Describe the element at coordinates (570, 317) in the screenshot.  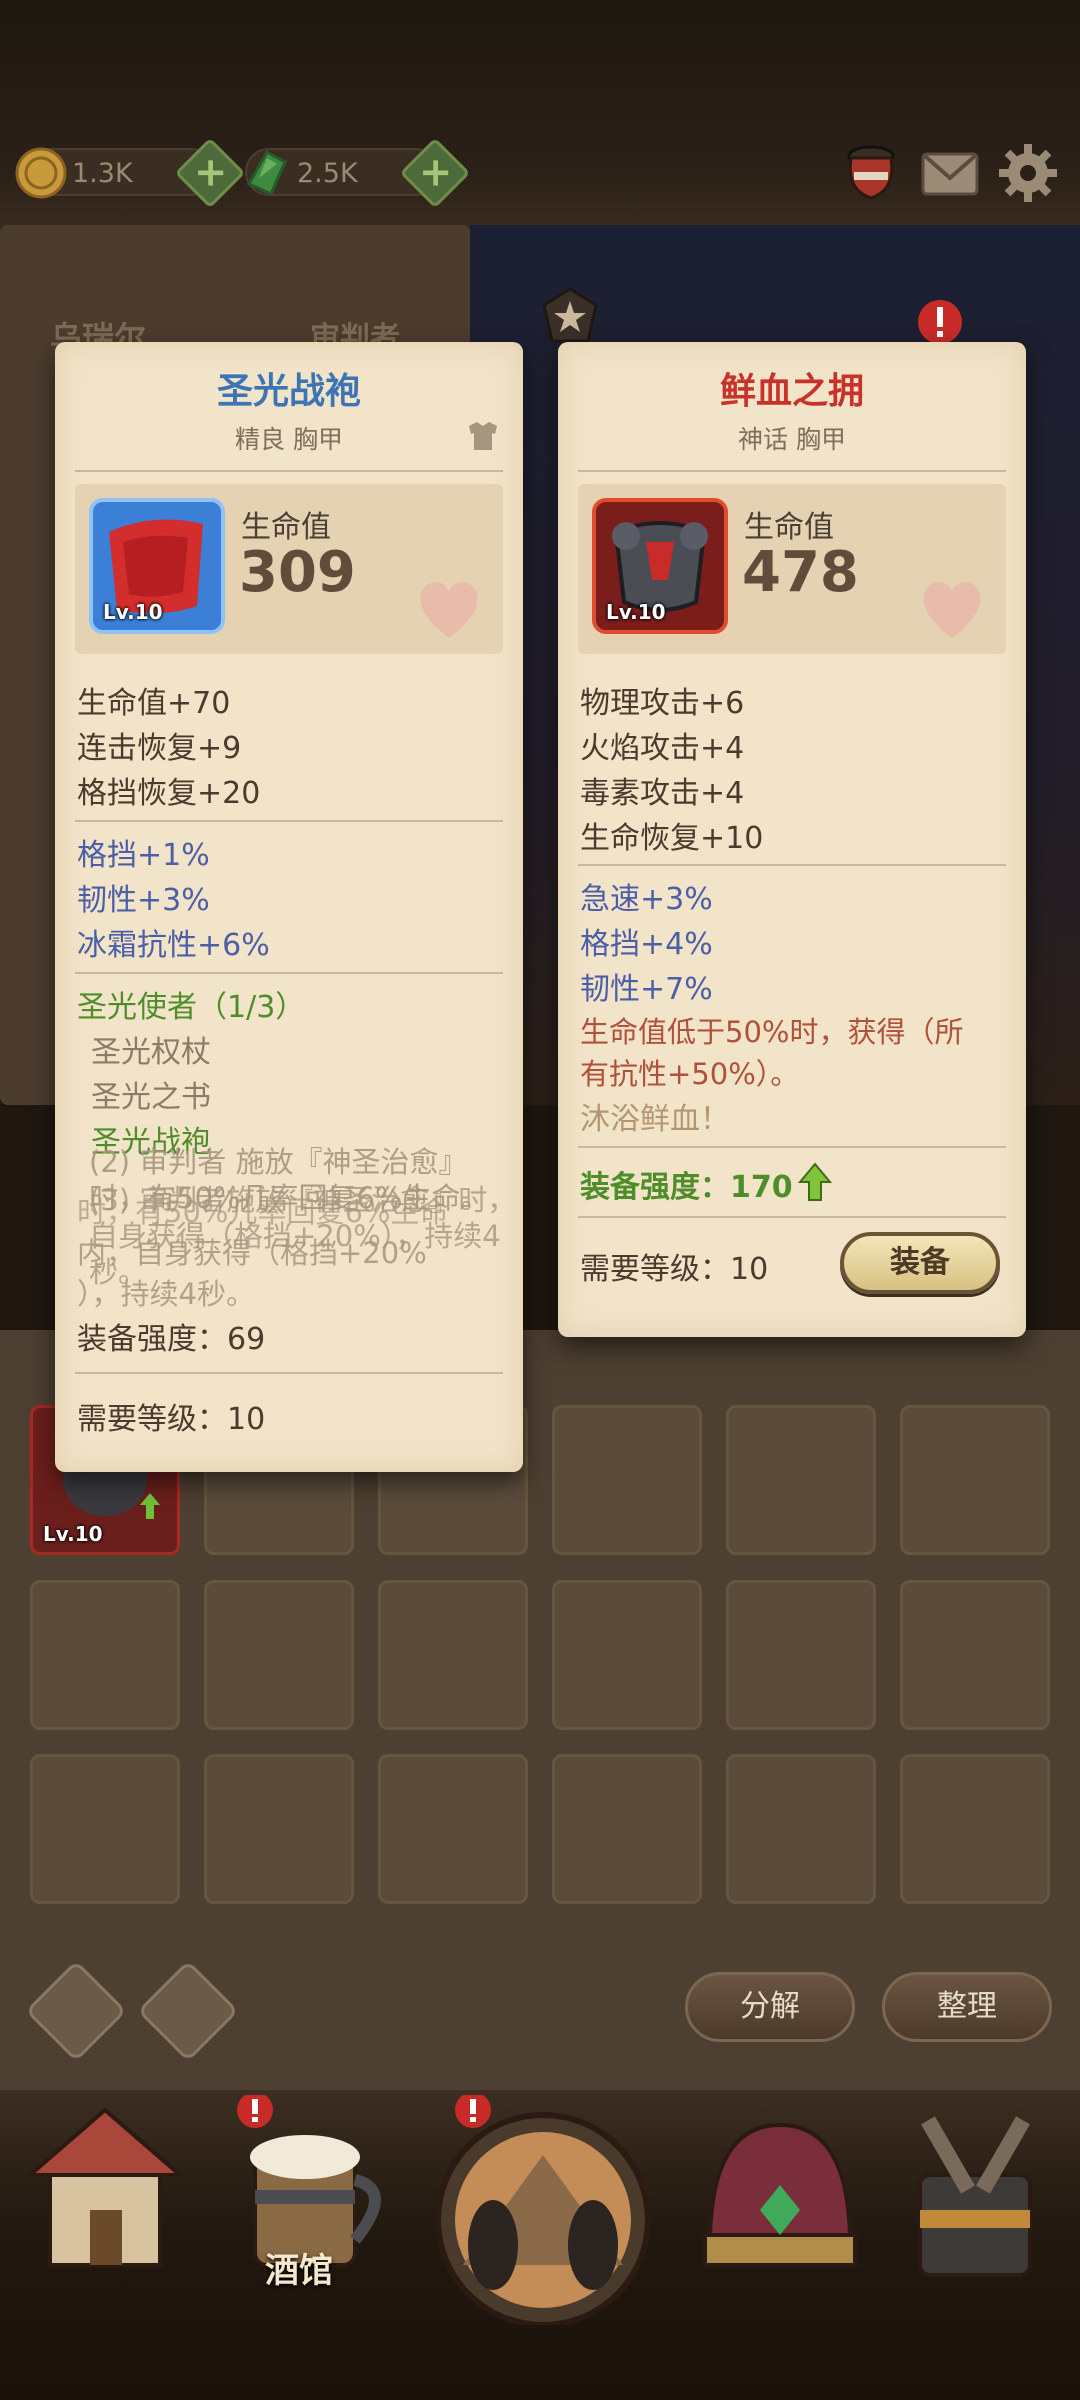
I see `favorite-star-icon` at that location.